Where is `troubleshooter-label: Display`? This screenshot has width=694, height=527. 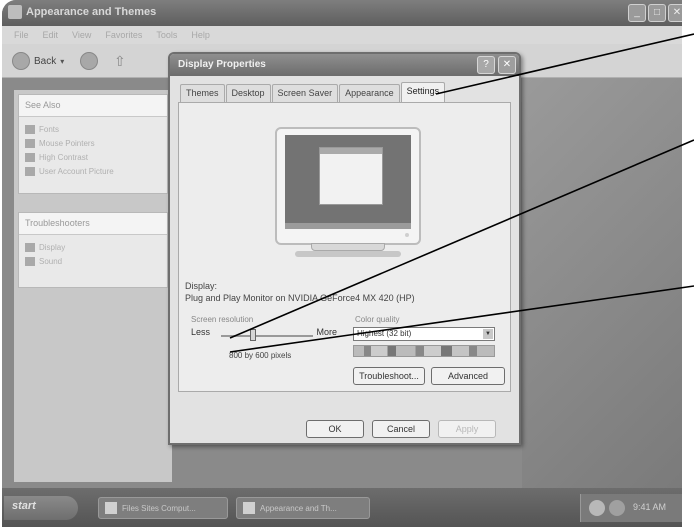
troubleshooter-label: Display is located at coordinates (52, 247).